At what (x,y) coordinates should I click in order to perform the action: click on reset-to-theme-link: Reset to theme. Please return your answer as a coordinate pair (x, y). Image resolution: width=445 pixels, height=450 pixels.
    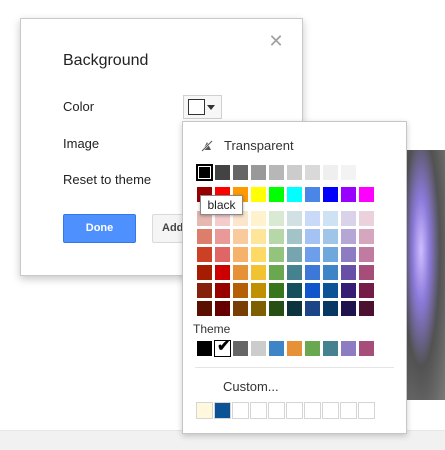
    Looking at the image, I should click on (107, 179).